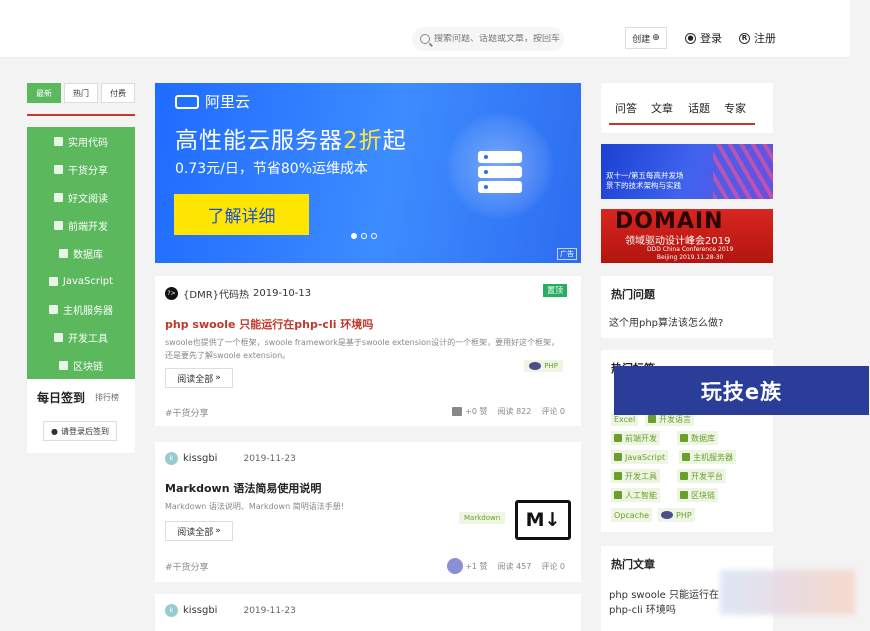 This screenshot has width=870, height=631. I want to click on ad-decoration, so click(743, 171).